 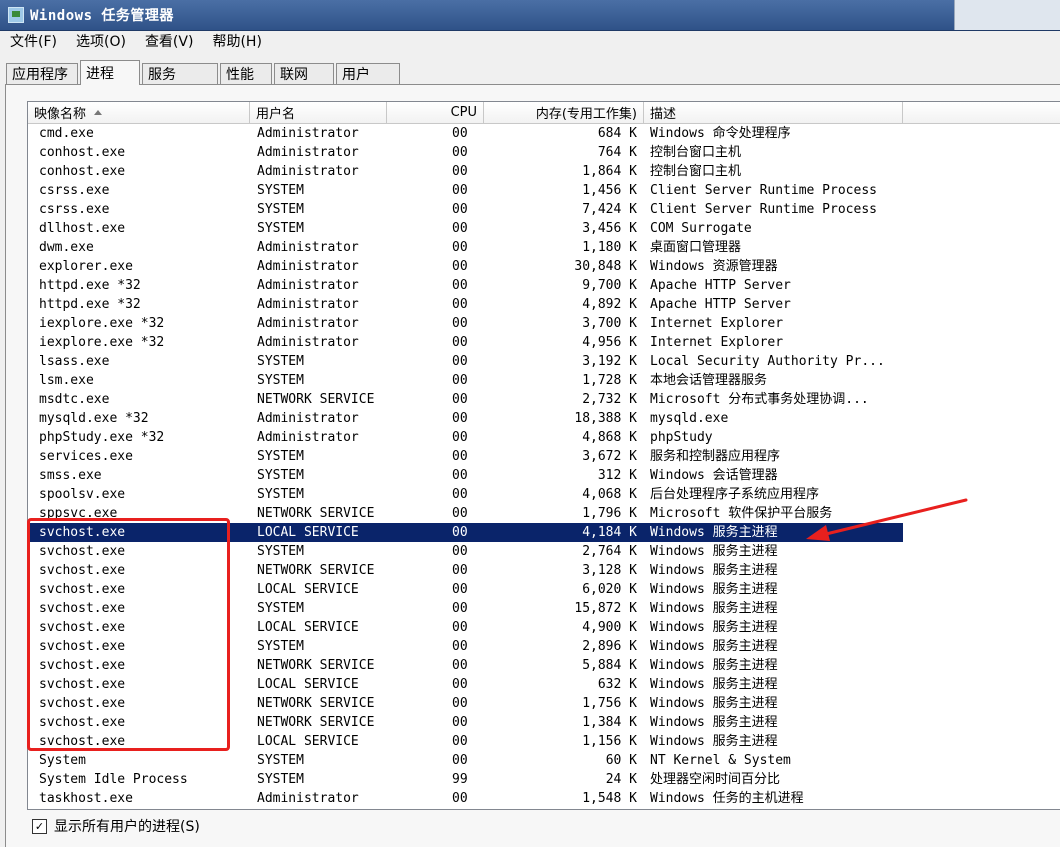 What do you see at coordinates (609, 513) in the screenshot?
I see `memory-cell: 1,796 K` at bounding box center [609, 513].